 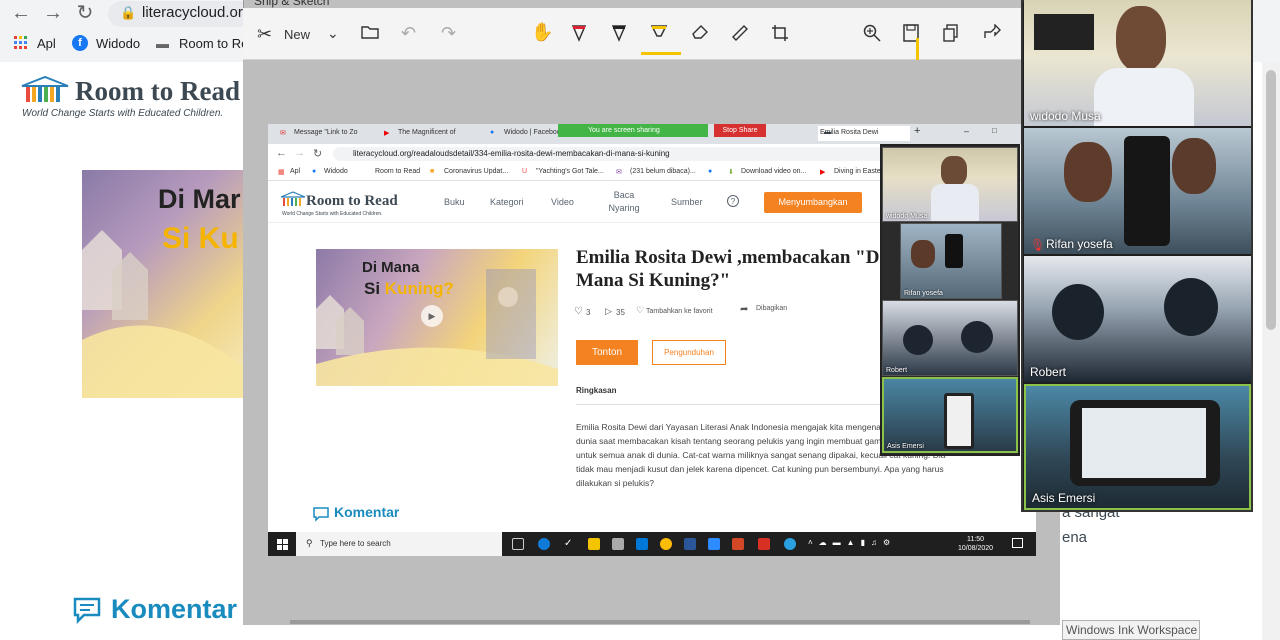 What do you see at coordinates (852, 542) in the screenshot?
I see `system-tray-icons: ˄☁▬▲▮♫⚙` at bounding box center [852, 542].